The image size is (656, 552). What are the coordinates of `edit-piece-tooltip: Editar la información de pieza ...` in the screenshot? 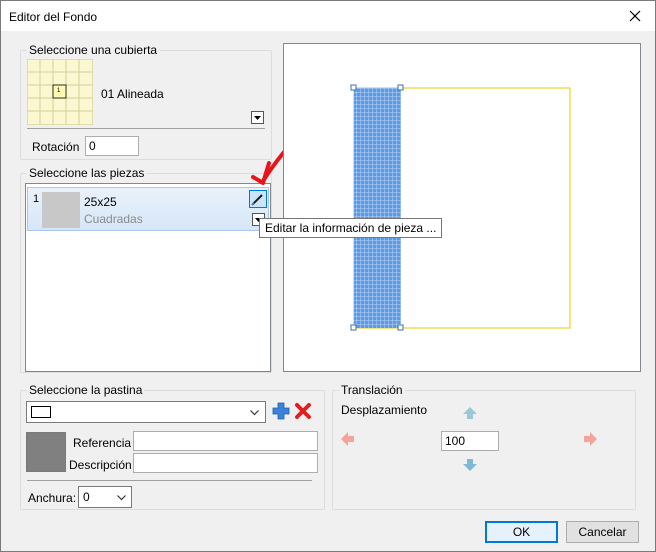 It's located at (351, 228).